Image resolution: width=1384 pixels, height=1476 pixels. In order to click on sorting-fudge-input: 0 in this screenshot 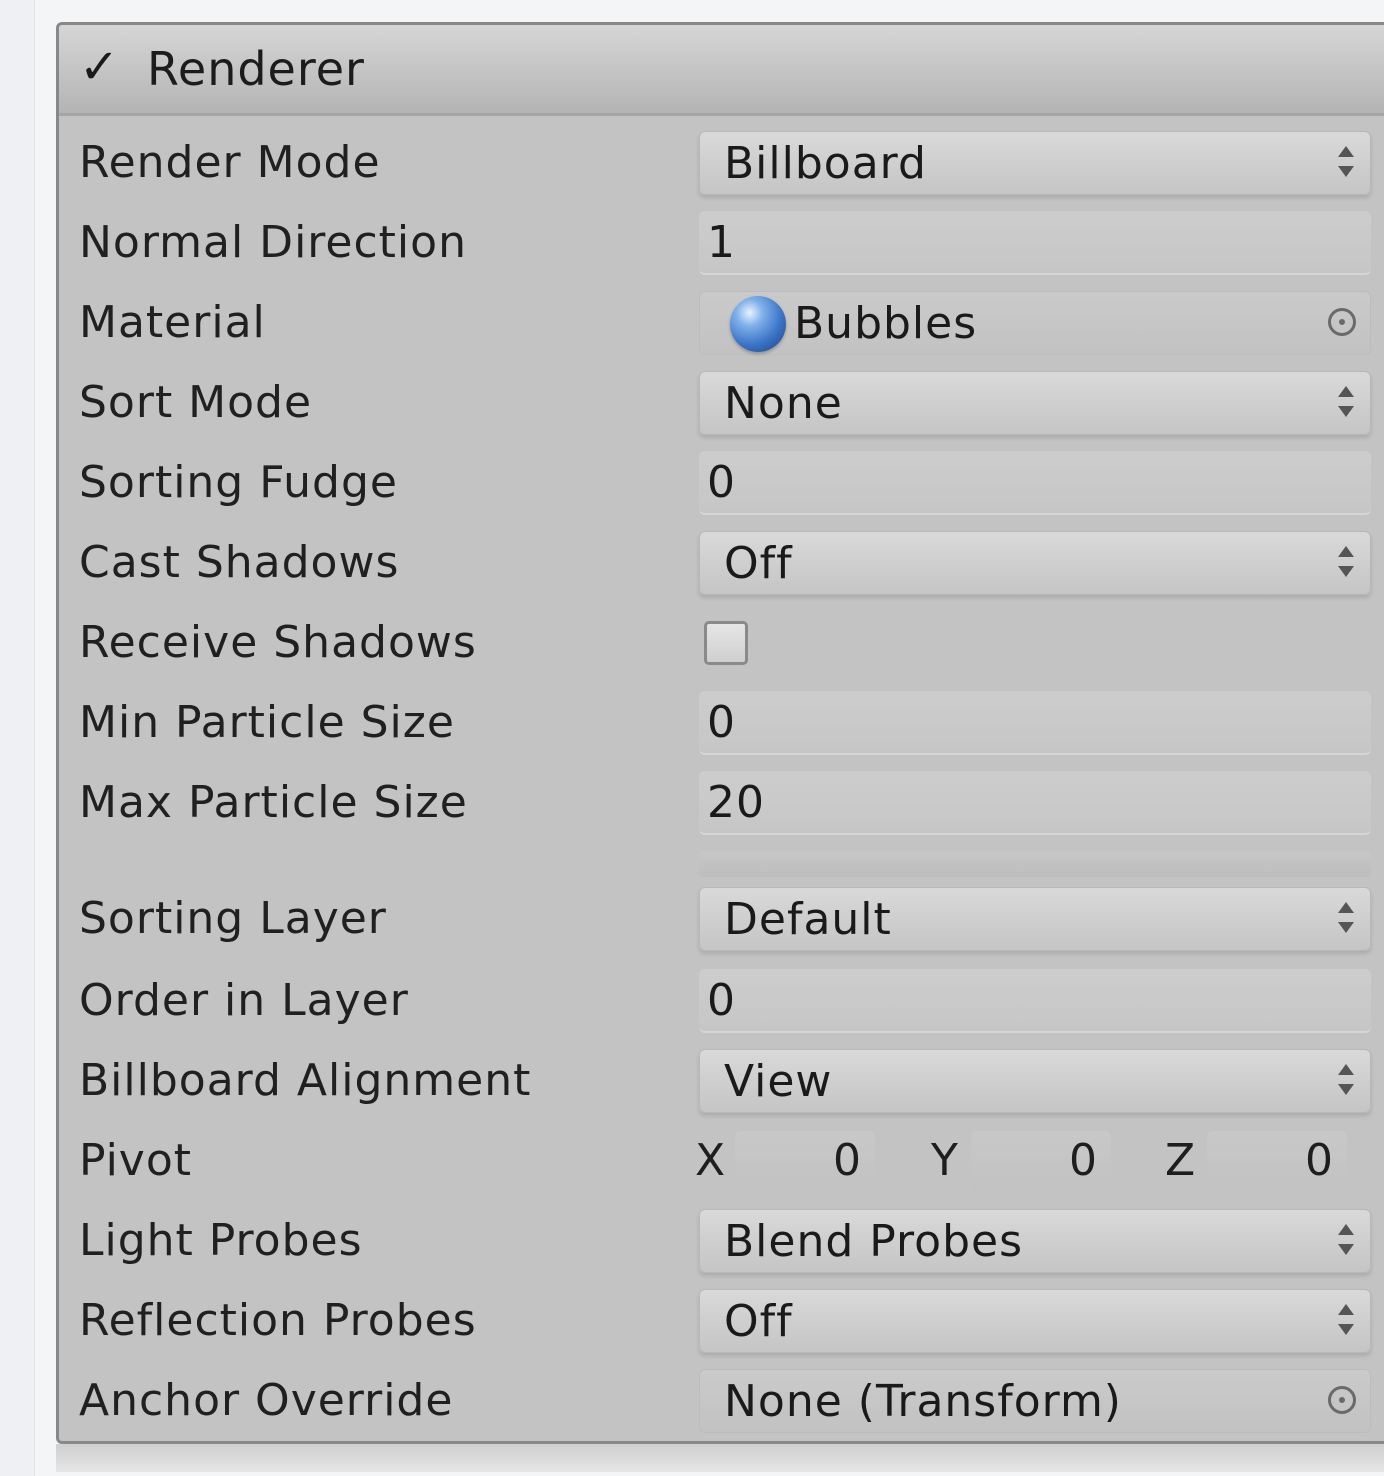, I will do `click(1035, 483)`.